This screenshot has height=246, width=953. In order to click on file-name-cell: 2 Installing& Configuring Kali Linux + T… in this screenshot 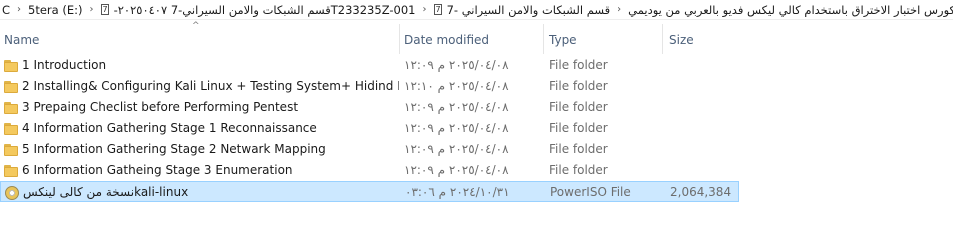, I will do `click(201, 86)`.